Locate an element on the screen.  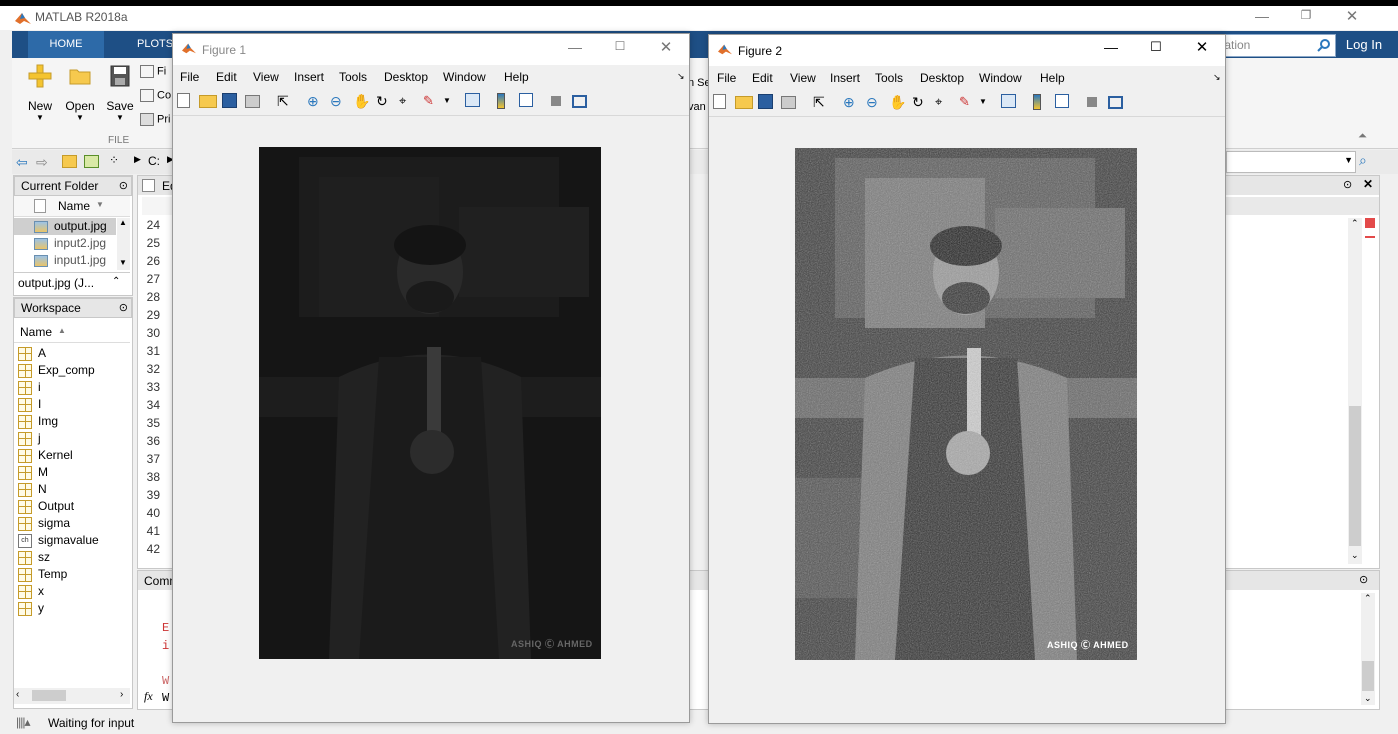
new-button: New ▼ is located at coordinates (40, 93).